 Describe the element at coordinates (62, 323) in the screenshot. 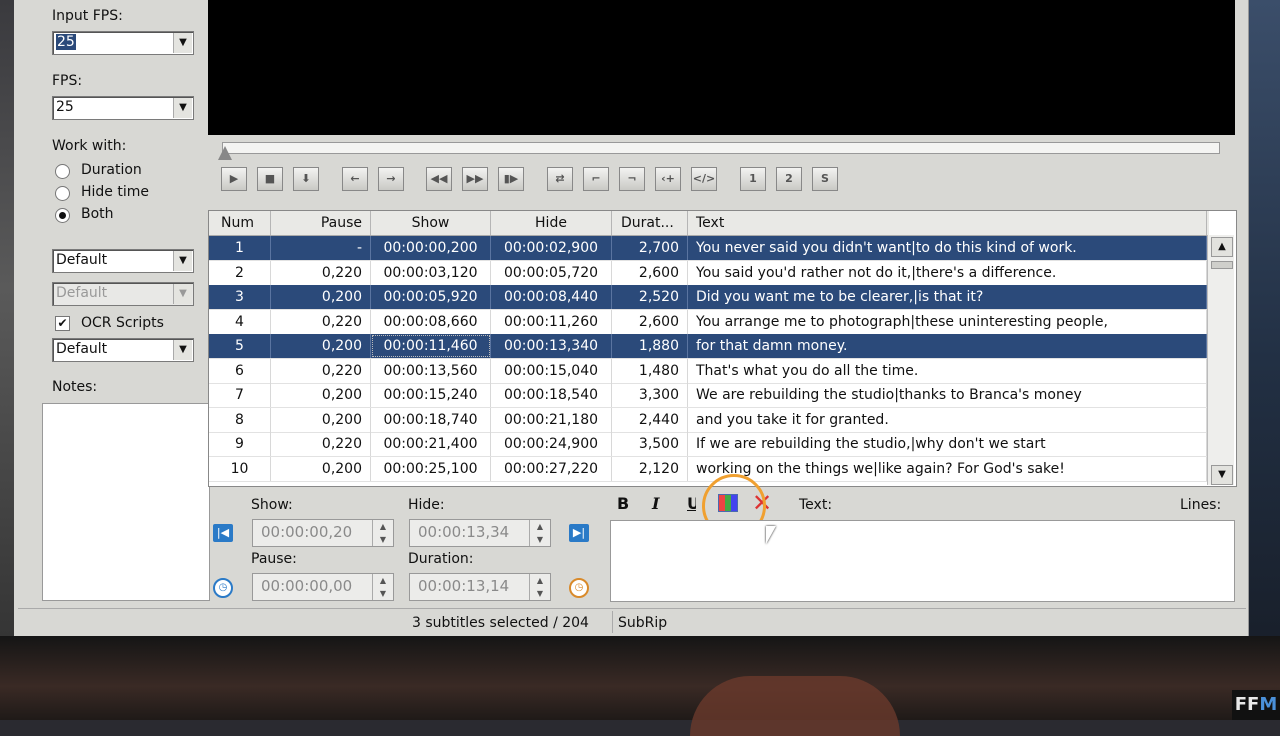

I see `ocr-checkbox: ✔` at that location.